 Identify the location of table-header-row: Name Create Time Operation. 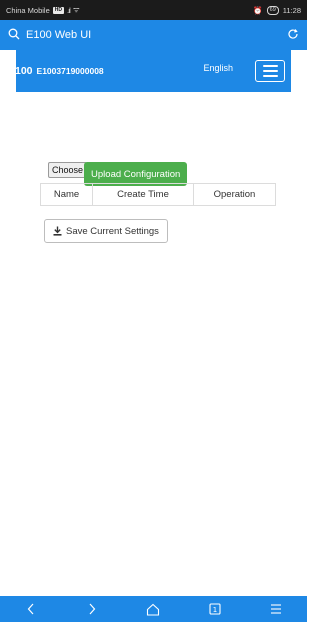
(158, 194).